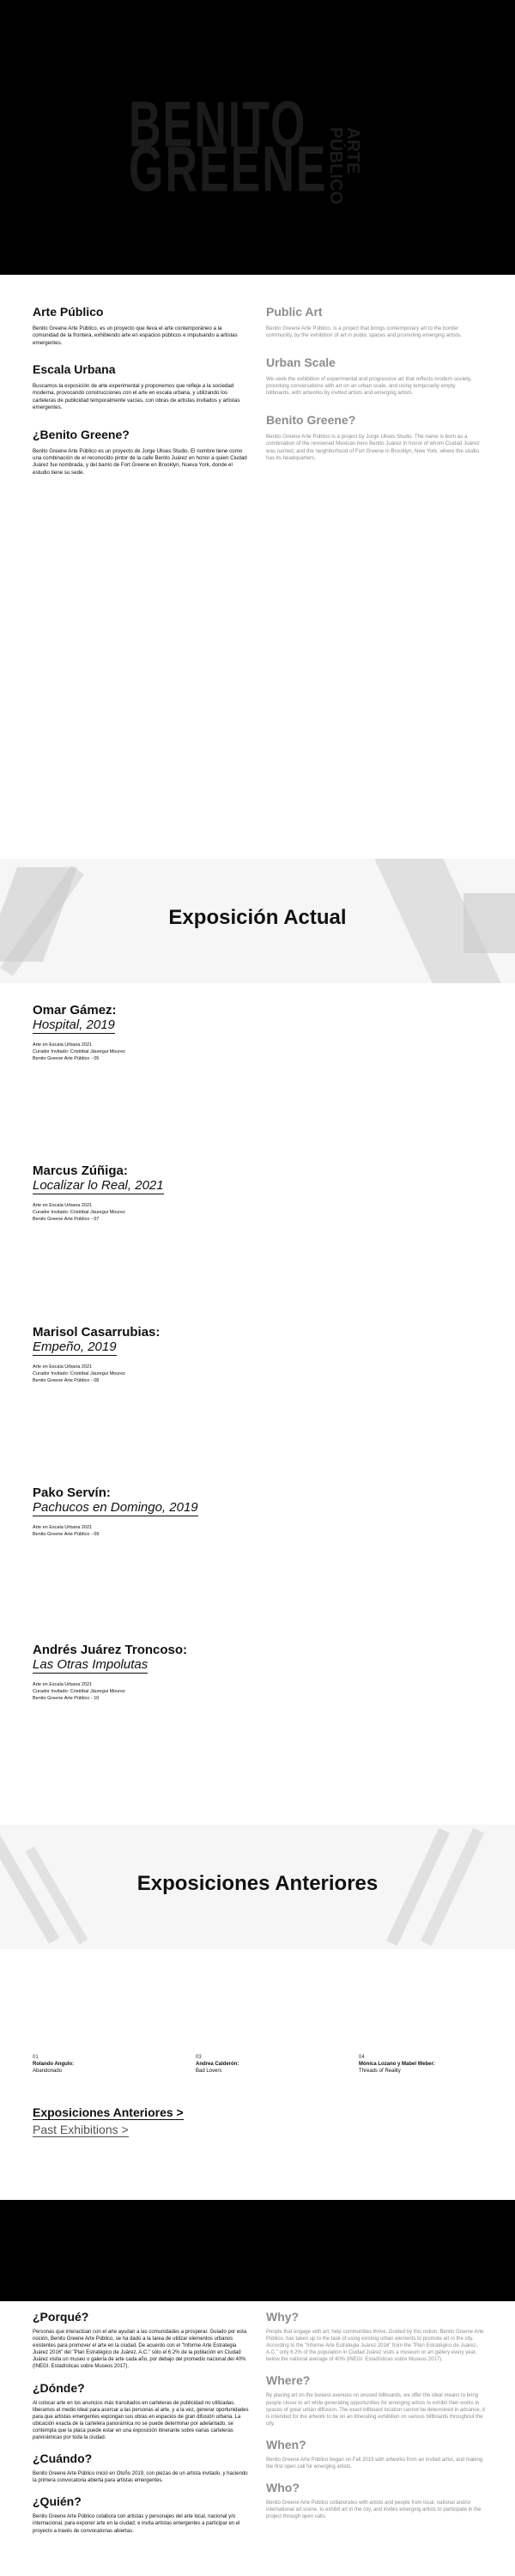 The width and height of the screenshot is (515, 2576). What do you see at coordinates (75, 1010) in the screenshot?
I see `work-artist: Omar Gámez:` at bounding box center [75, 1010].